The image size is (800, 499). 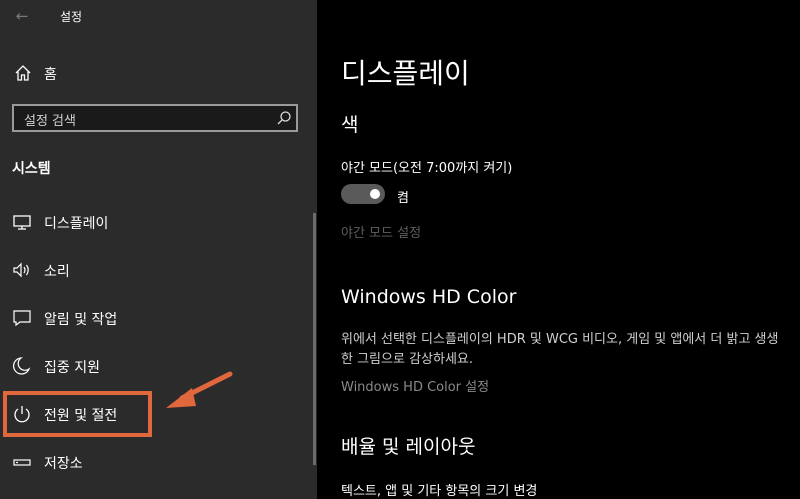 What do you see at coordinates (22, 16) in the screenshot?
I see `back-arrow-icon: ←` at bounding box center [22, 16].